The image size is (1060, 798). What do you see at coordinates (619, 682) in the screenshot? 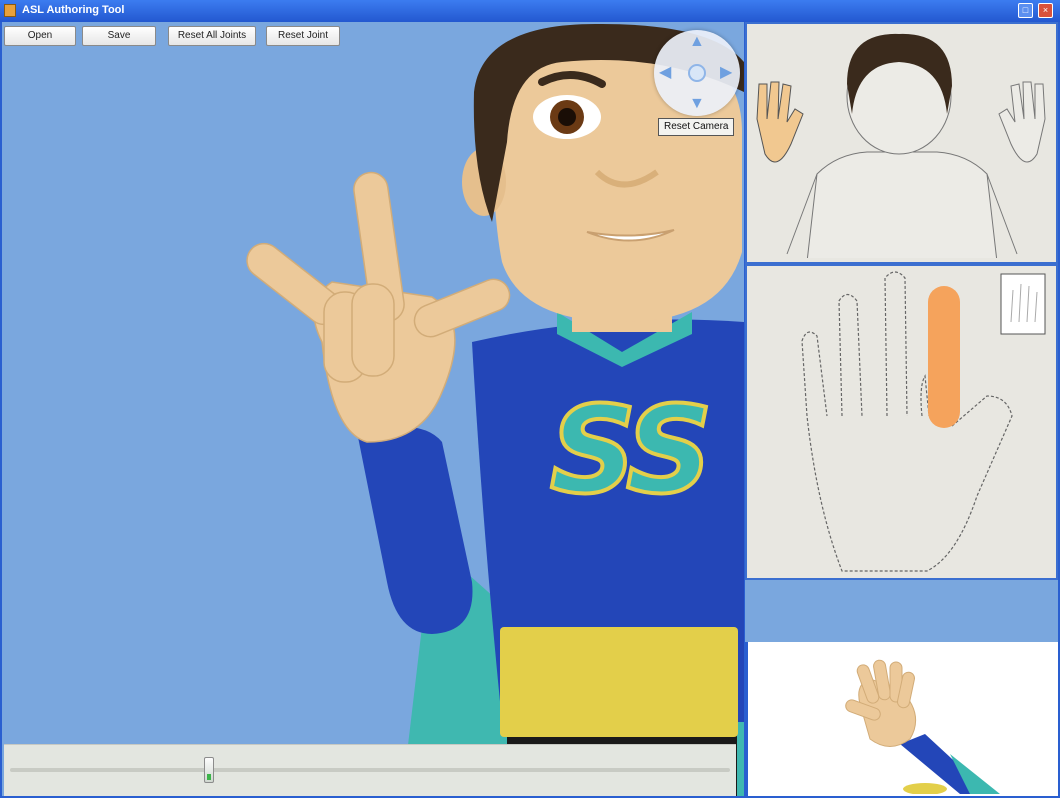
I see `avatar-belt` at bounding box center [619, 682].